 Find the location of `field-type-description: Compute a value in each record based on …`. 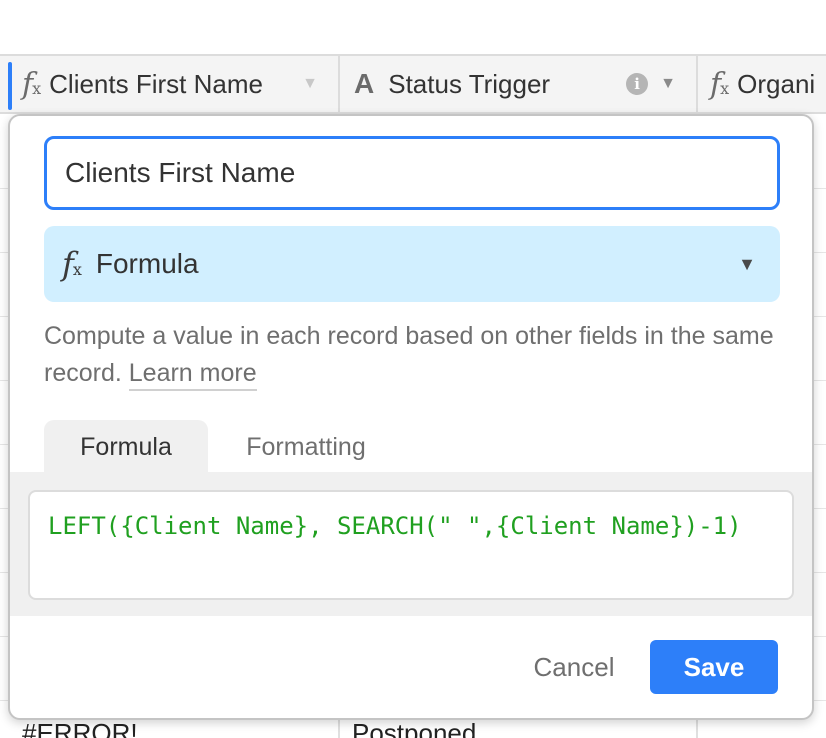

field-type-description: Compute a value in each record based on … is located at coordinates (414, 355).